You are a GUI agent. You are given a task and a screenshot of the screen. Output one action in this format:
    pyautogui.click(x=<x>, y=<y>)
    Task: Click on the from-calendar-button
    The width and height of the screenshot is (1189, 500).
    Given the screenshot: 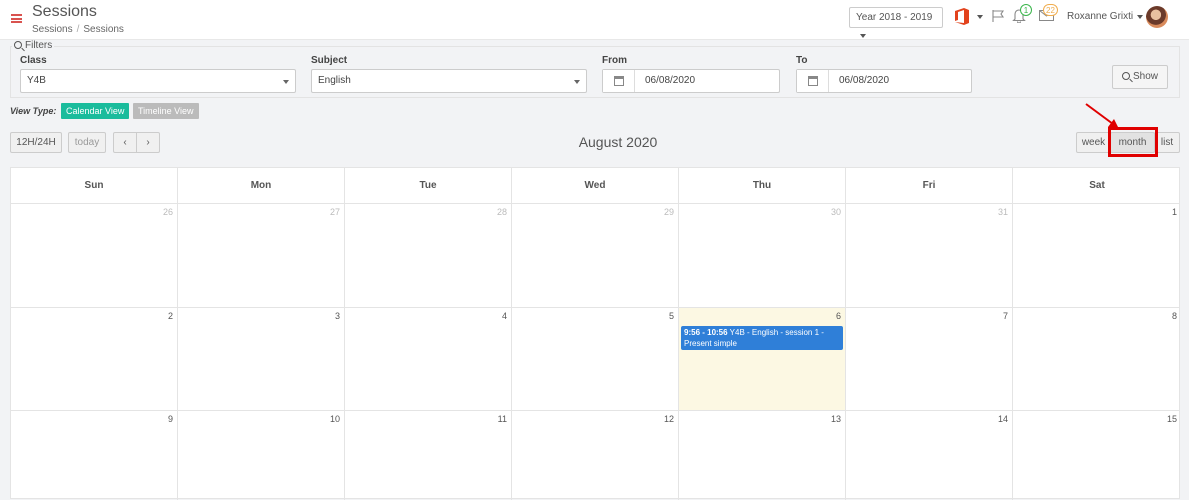 What is the action you would take?
    pyautogui.click(x=619, y=81)
    